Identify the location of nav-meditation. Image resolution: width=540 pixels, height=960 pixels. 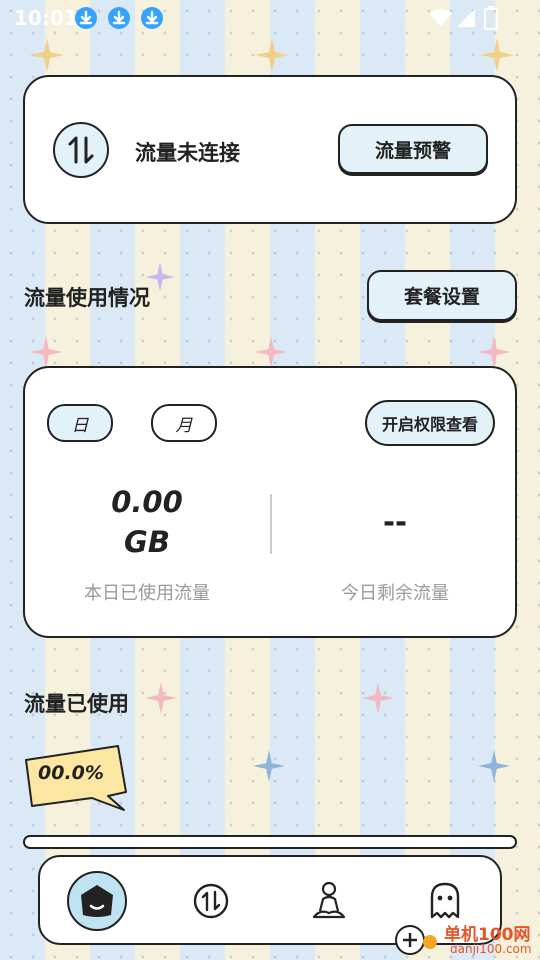
(329, 901).